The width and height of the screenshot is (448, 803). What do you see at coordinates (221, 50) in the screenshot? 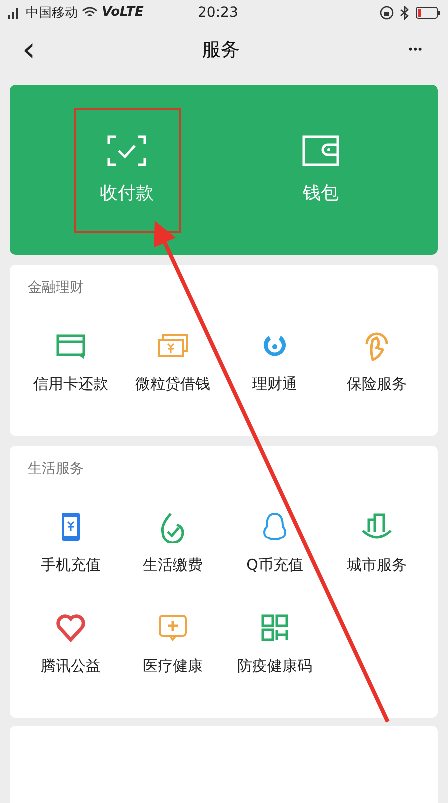
I see `page-title: 服务` at bounding box center [221, 50].